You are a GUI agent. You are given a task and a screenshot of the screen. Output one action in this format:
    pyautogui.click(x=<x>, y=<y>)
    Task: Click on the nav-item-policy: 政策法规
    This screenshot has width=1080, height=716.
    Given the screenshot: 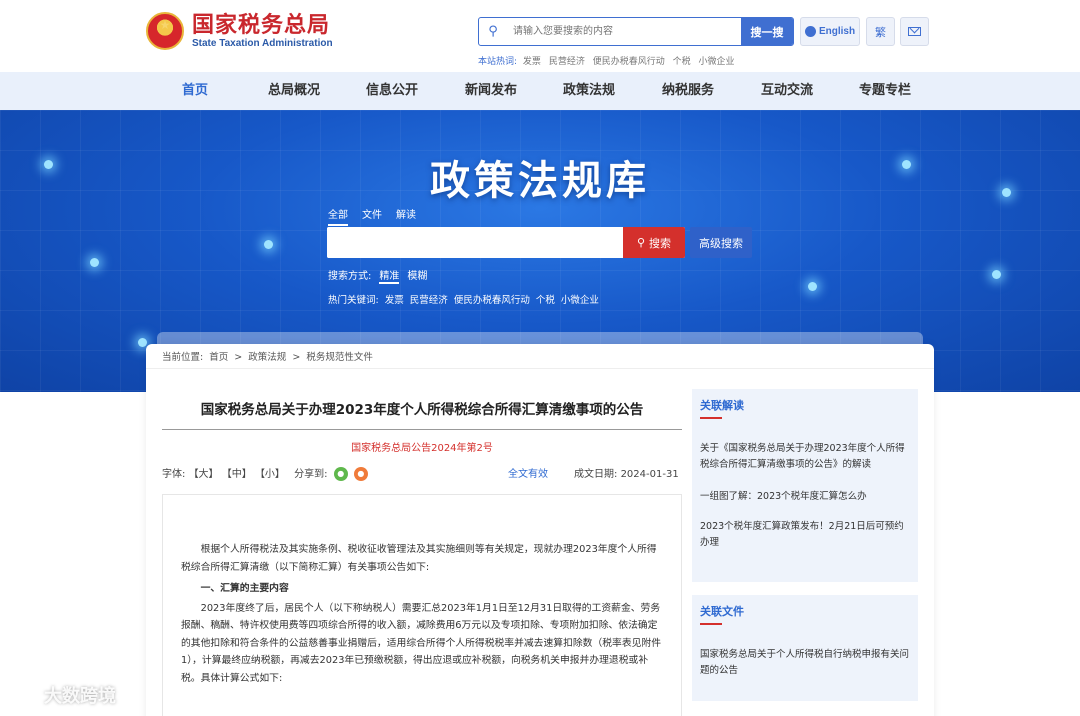 What is the action you would take?
    pyautogui.click(x=589, y=91)
    